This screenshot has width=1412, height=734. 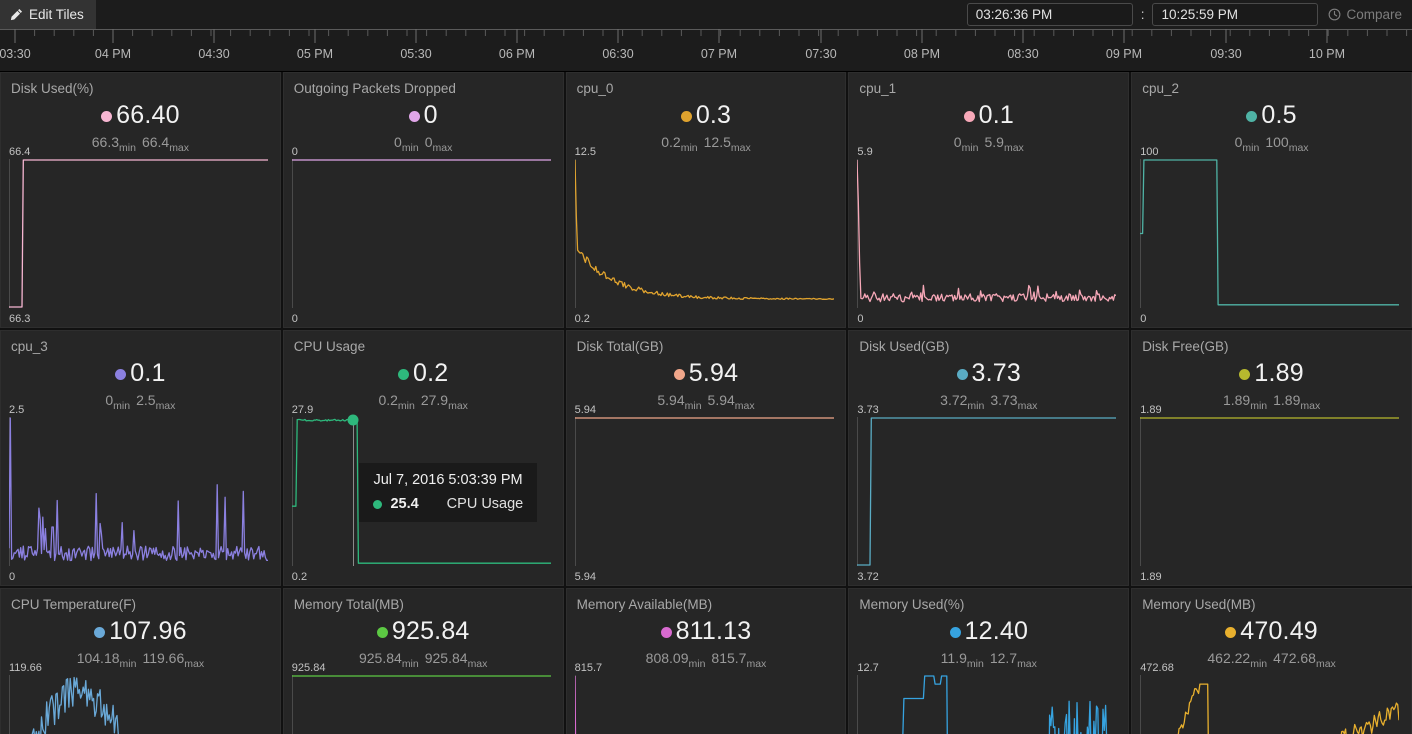 What do you see at coordinates (348, 604) in the screenshot?
I see `tile-title: Memory Total(MB)` at bounding box center [348, 604].